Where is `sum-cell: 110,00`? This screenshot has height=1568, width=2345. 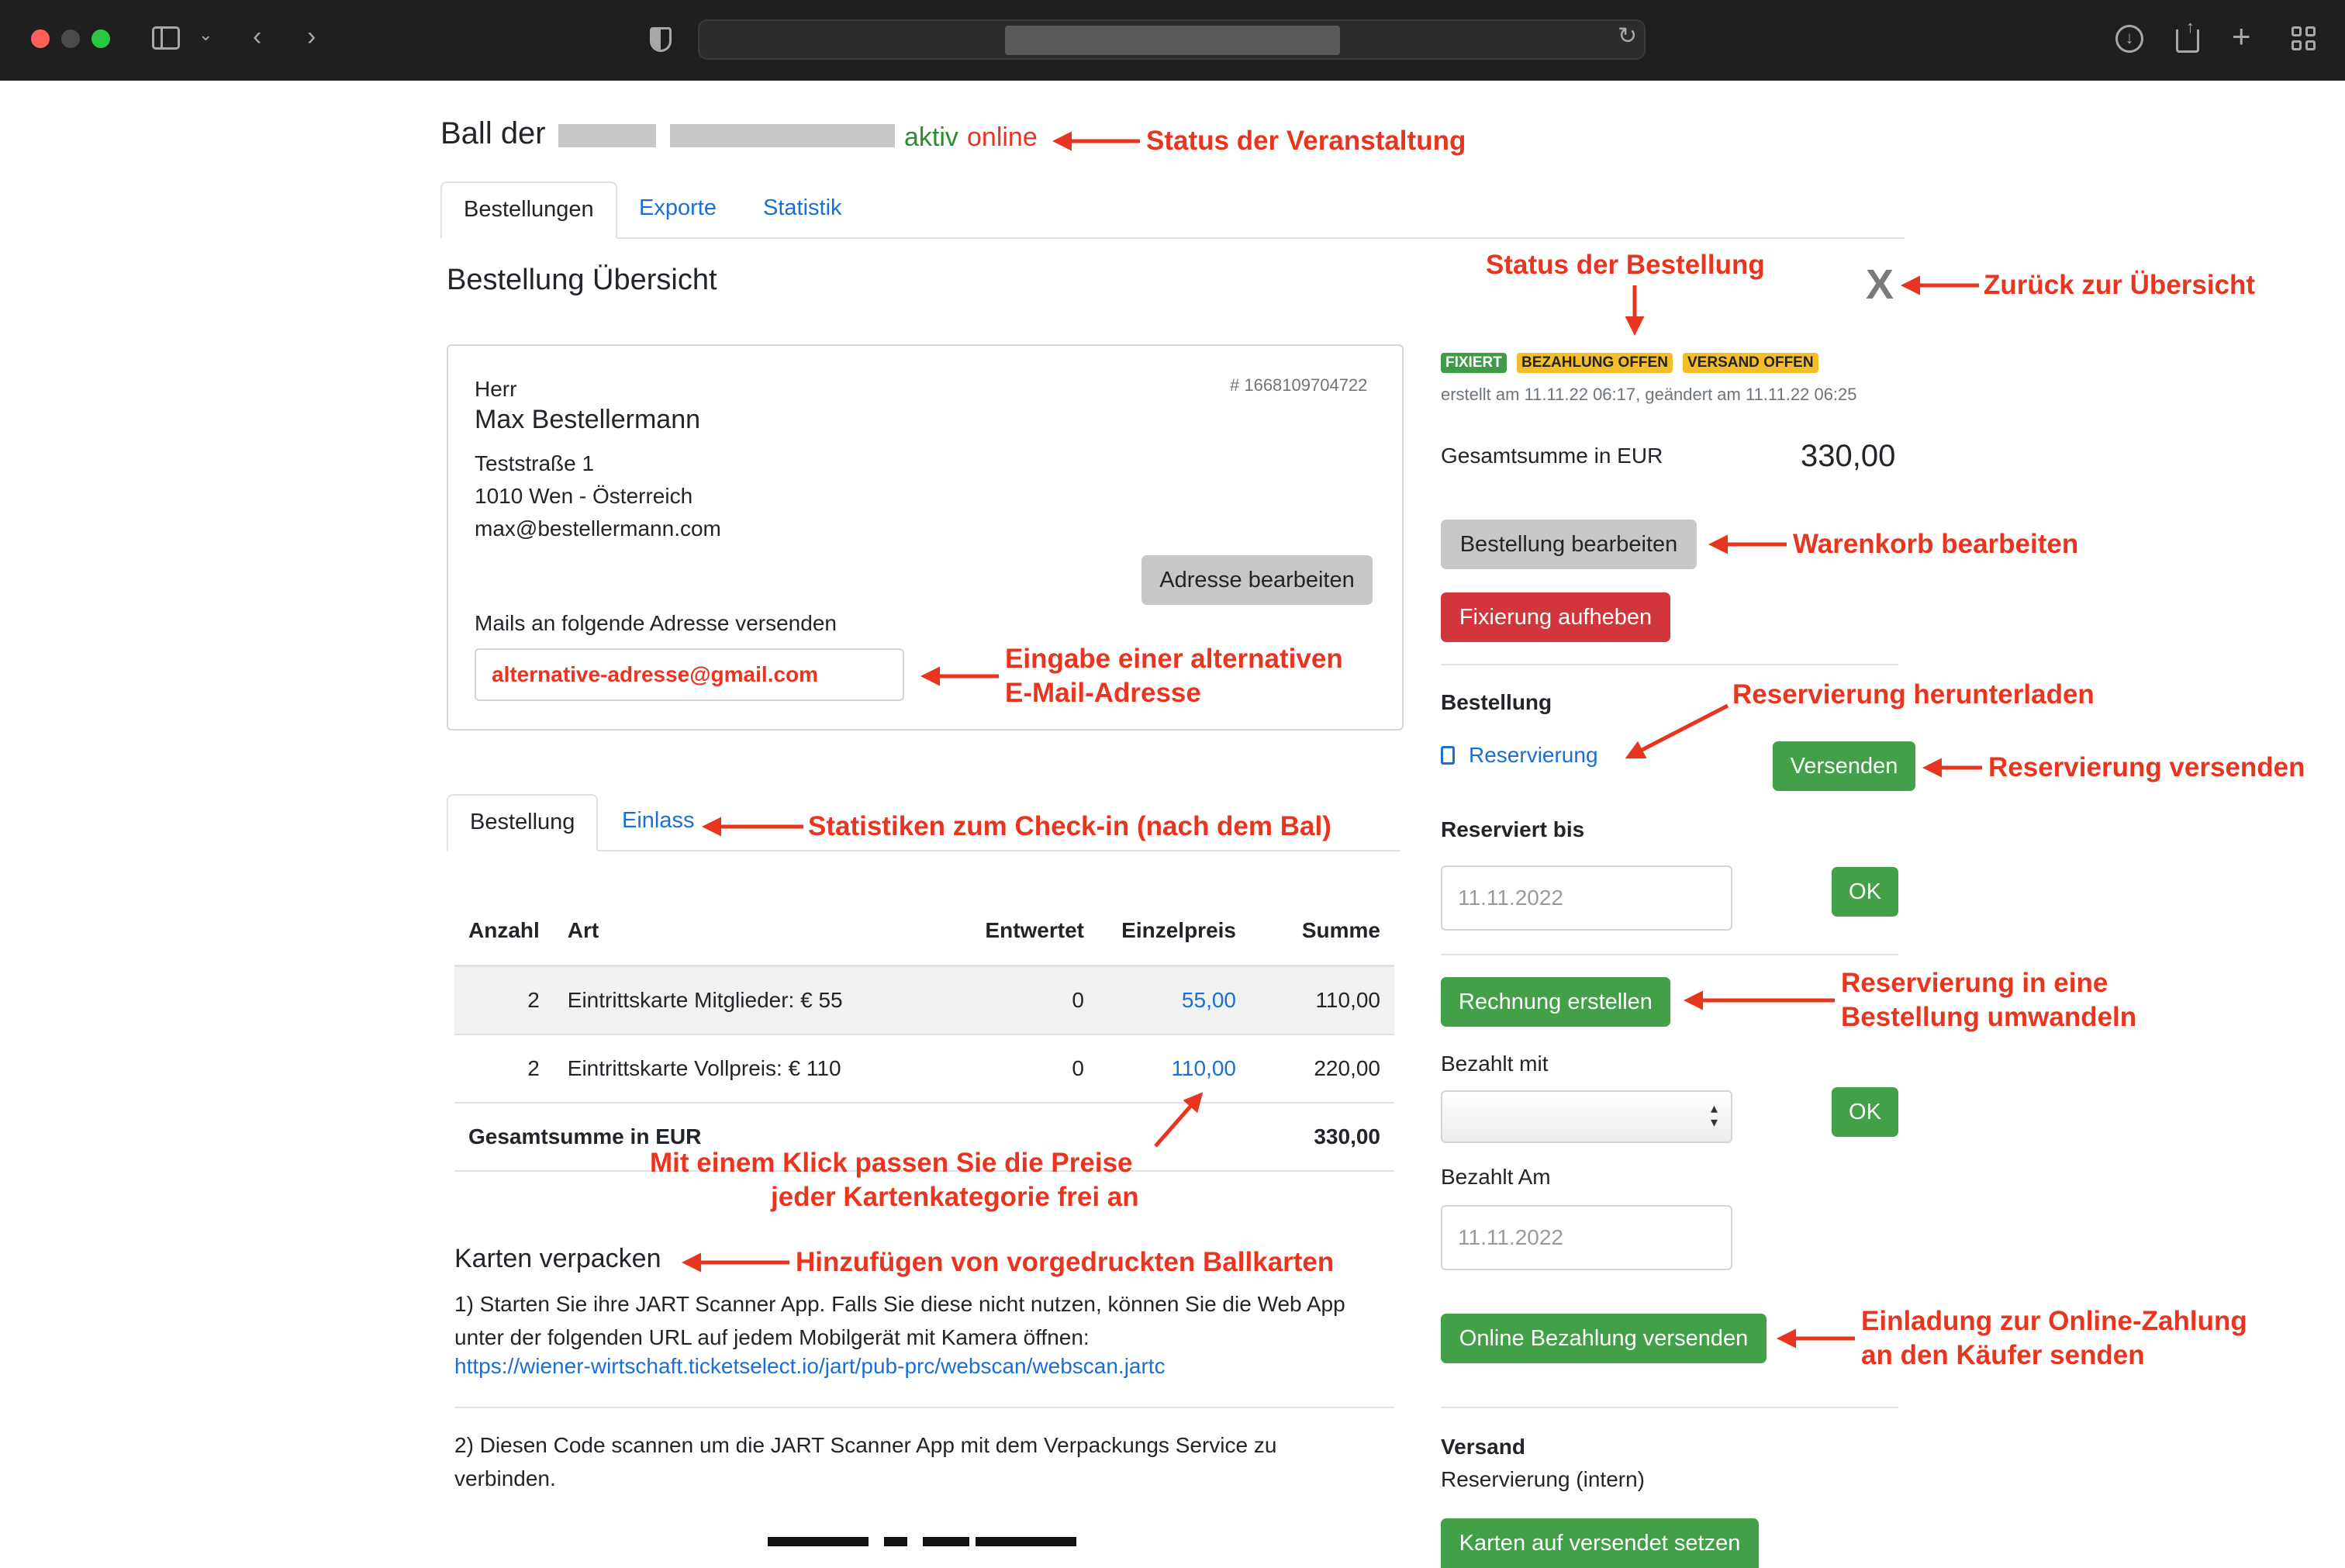
sum-cell: 110,00 is located at coordinates (1322, 1000).